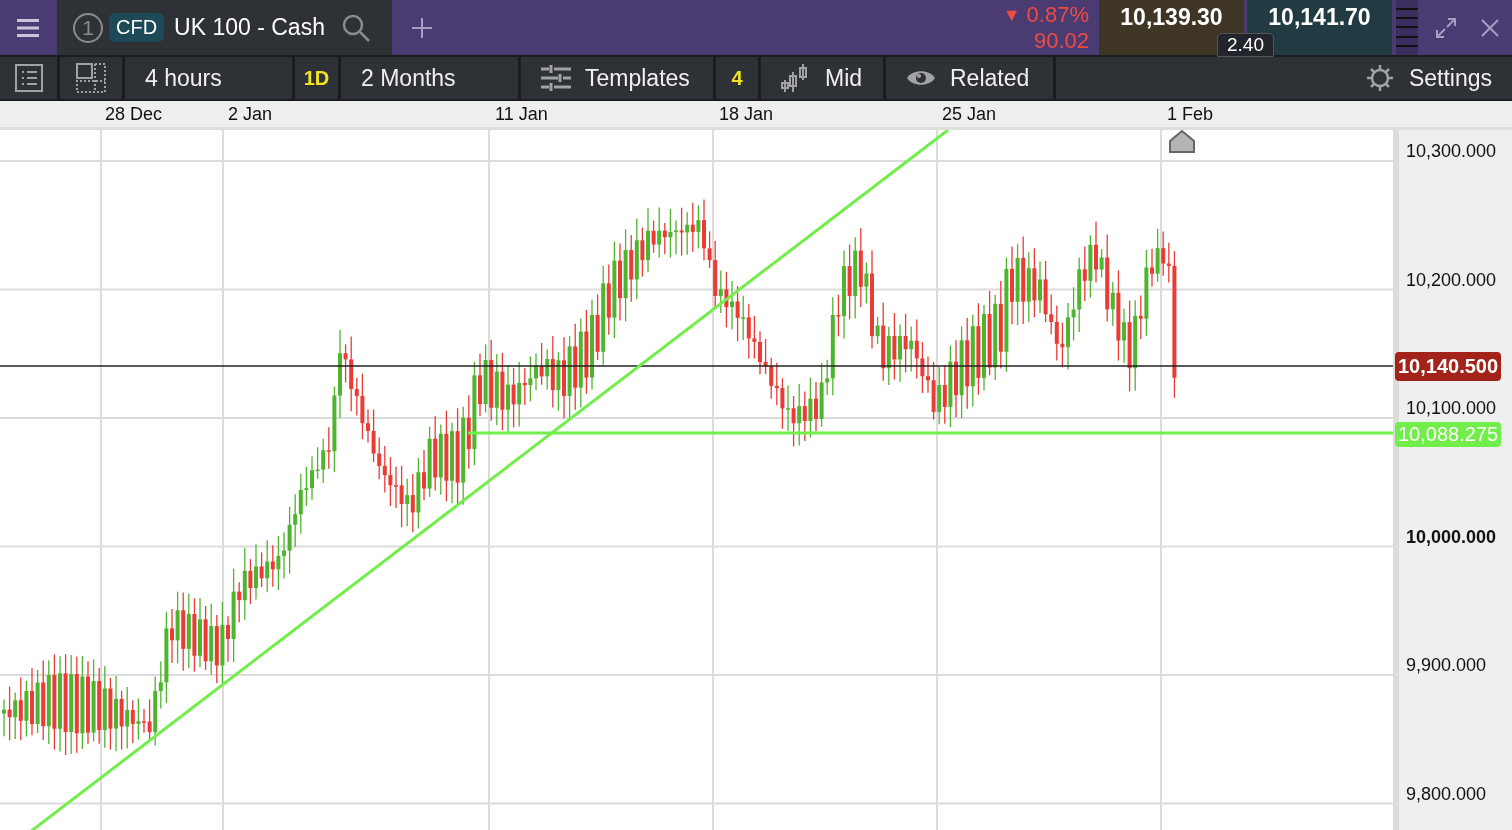  I want to click on price-axis-label: 9,800.000, so click(1446, 794).